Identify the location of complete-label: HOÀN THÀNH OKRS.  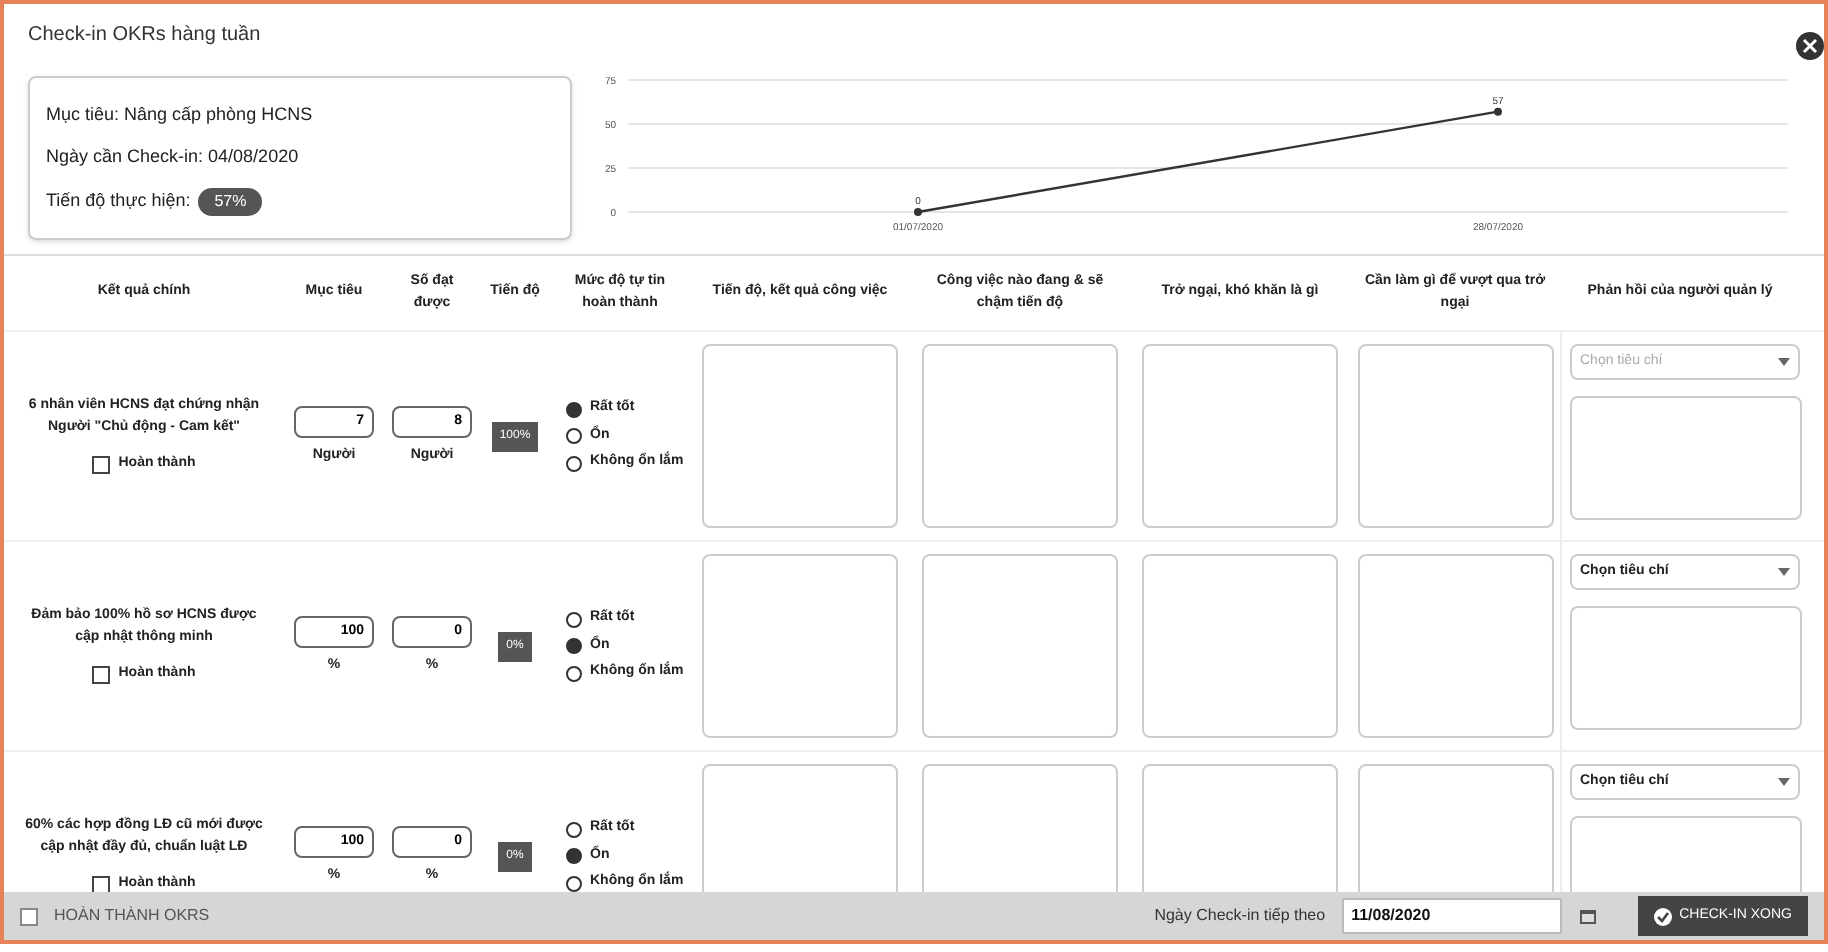
(132, 916).